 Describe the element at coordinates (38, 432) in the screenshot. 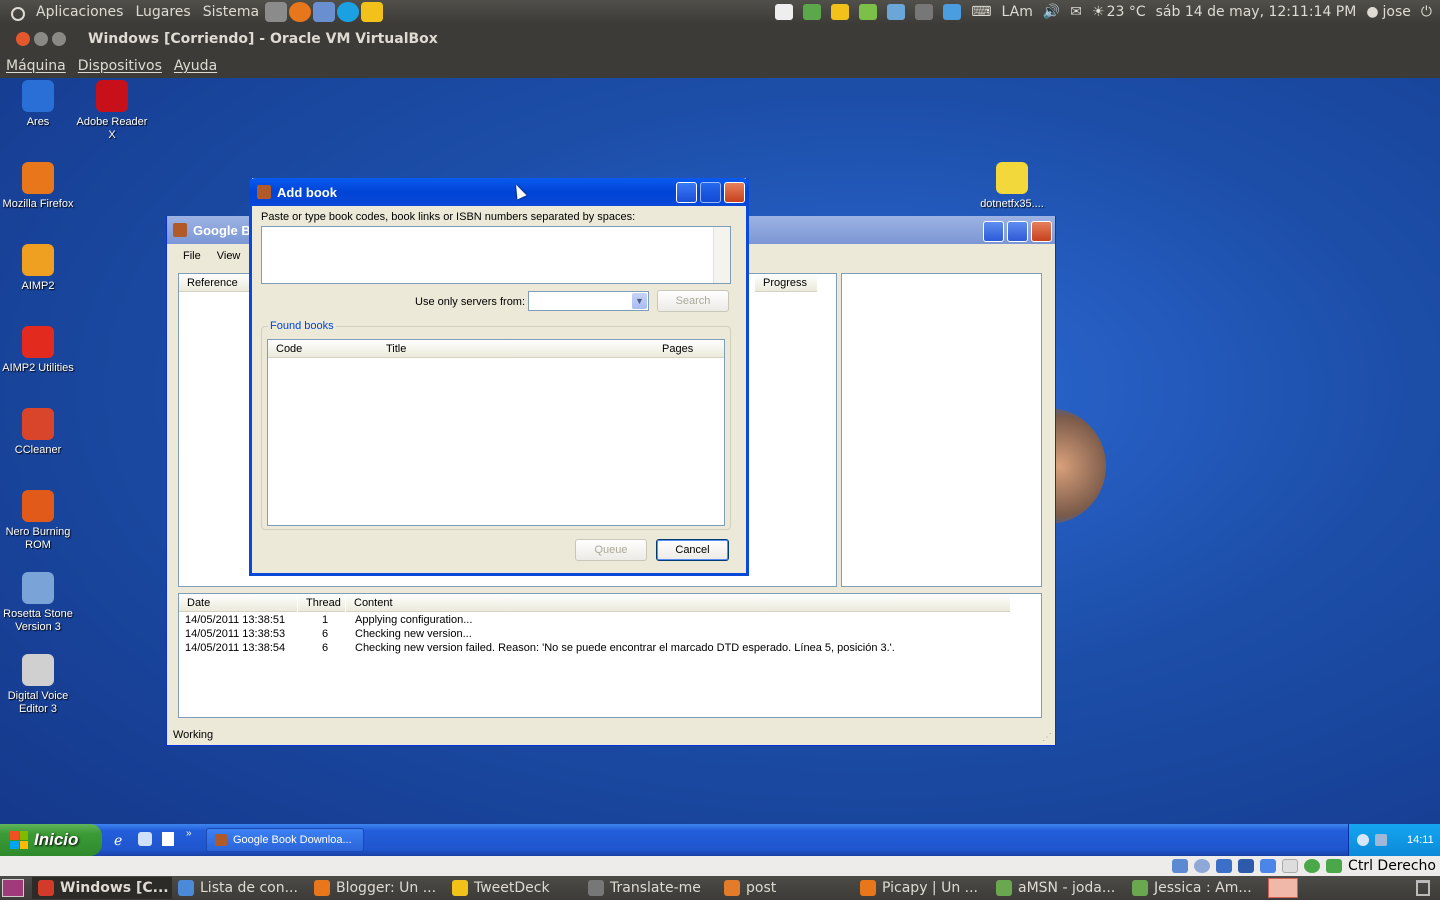

I see `desktop-icon: CCleaner` at that location.